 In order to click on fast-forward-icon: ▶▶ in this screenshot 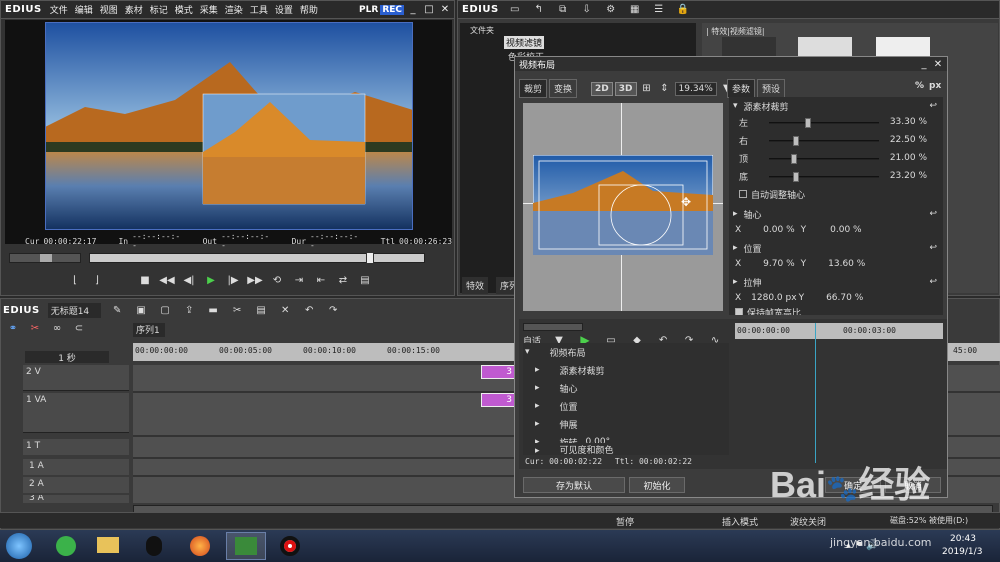, I will do `click(255, 280)`.